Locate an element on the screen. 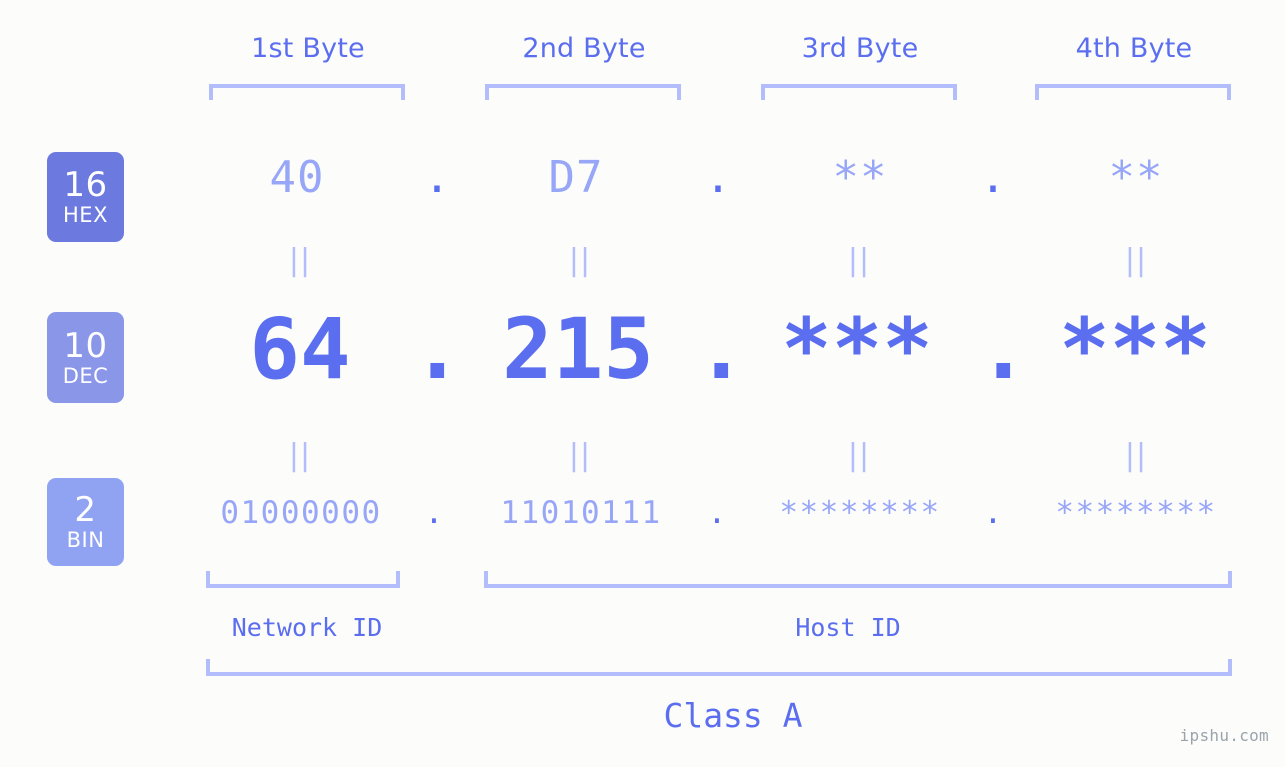  host-id-bracket is located at coordinates (858, 579).